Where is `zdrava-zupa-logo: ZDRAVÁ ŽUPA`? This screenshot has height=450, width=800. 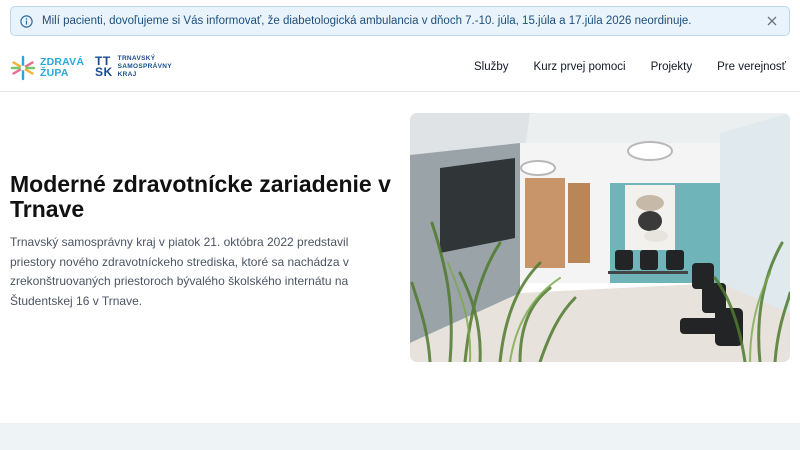
zdrava-zupa-logo: ZDRAVÁ ŽUPA is located at coordinates (47, 68).